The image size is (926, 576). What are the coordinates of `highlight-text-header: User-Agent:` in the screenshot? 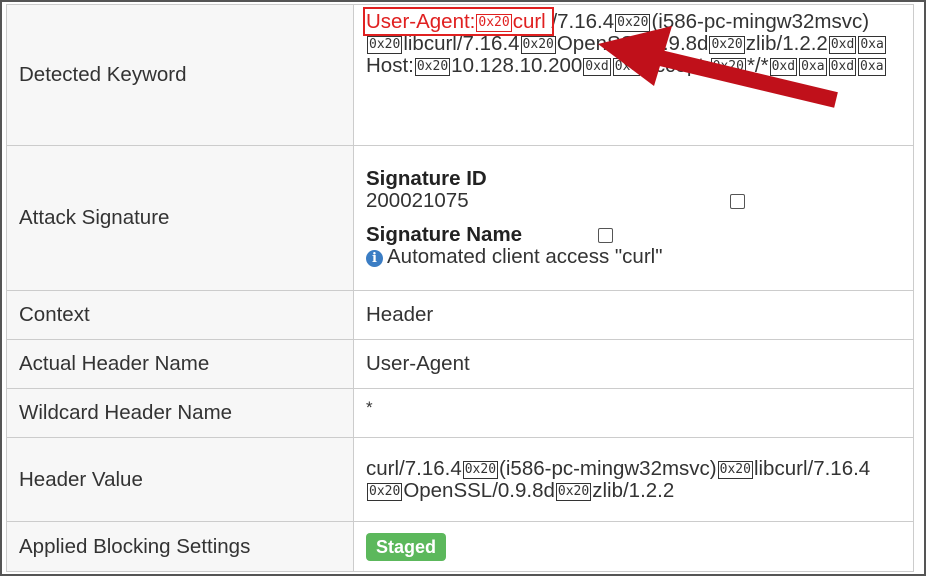 It's located at (421, 21).